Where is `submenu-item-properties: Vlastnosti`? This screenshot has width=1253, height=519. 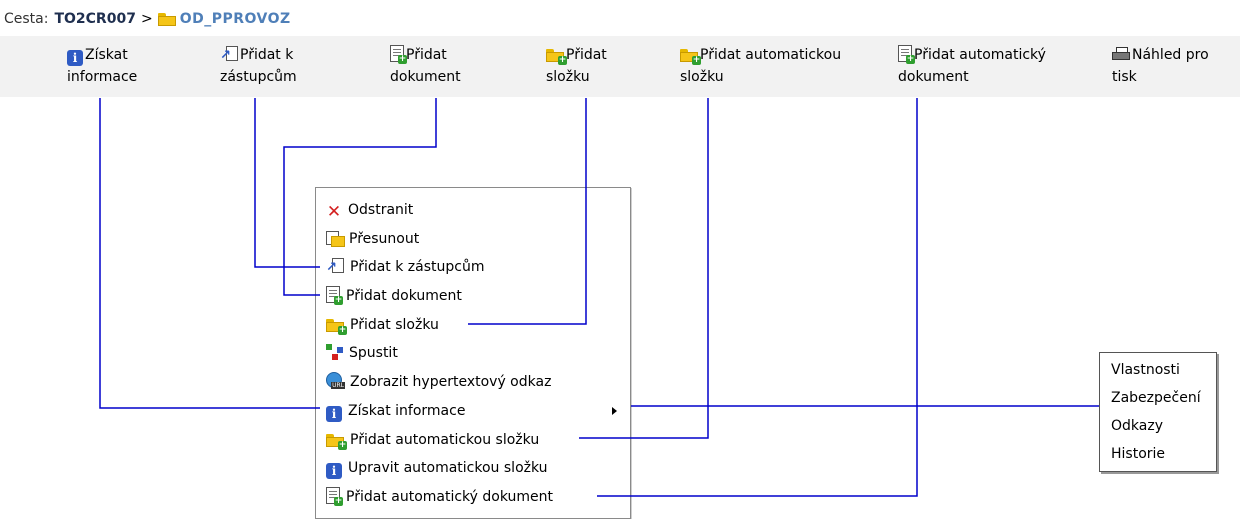
submenu-item-properties: Vlastnosti is located at coordinates (1145, 370).